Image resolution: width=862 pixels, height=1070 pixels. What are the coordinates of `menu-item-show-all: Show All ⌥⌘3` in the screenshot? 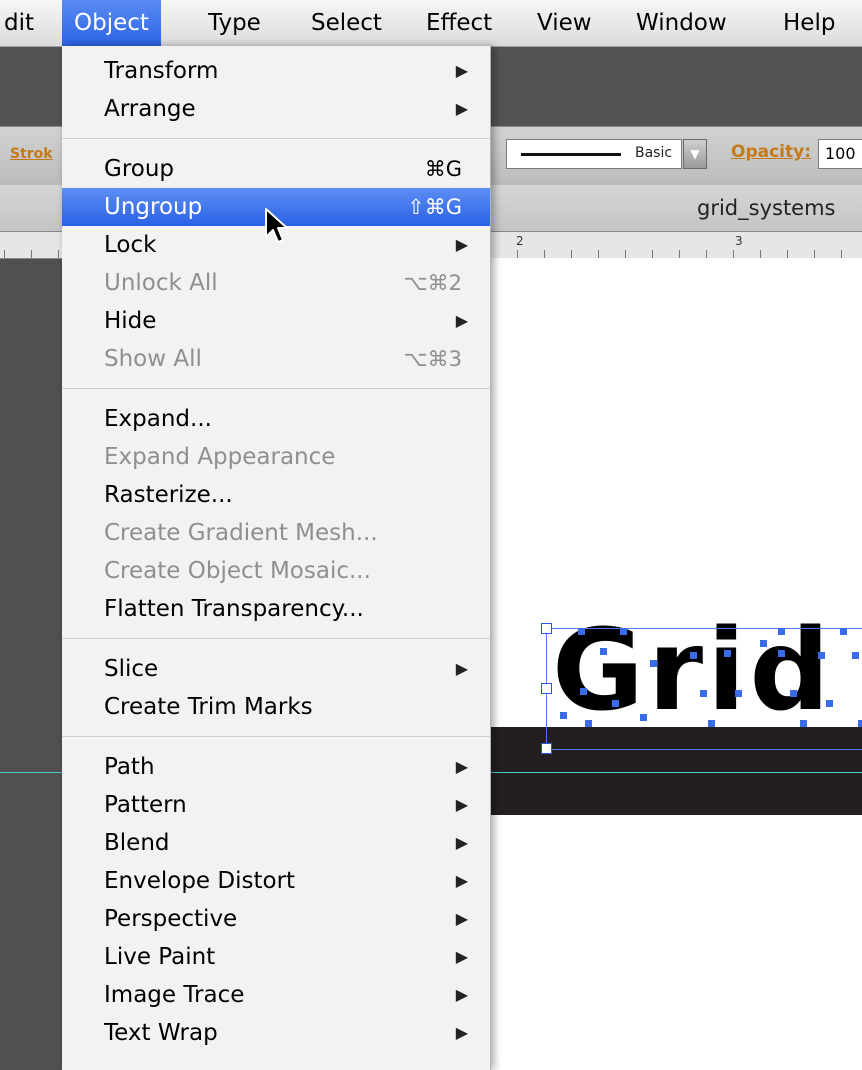 It's located at (276, 359).